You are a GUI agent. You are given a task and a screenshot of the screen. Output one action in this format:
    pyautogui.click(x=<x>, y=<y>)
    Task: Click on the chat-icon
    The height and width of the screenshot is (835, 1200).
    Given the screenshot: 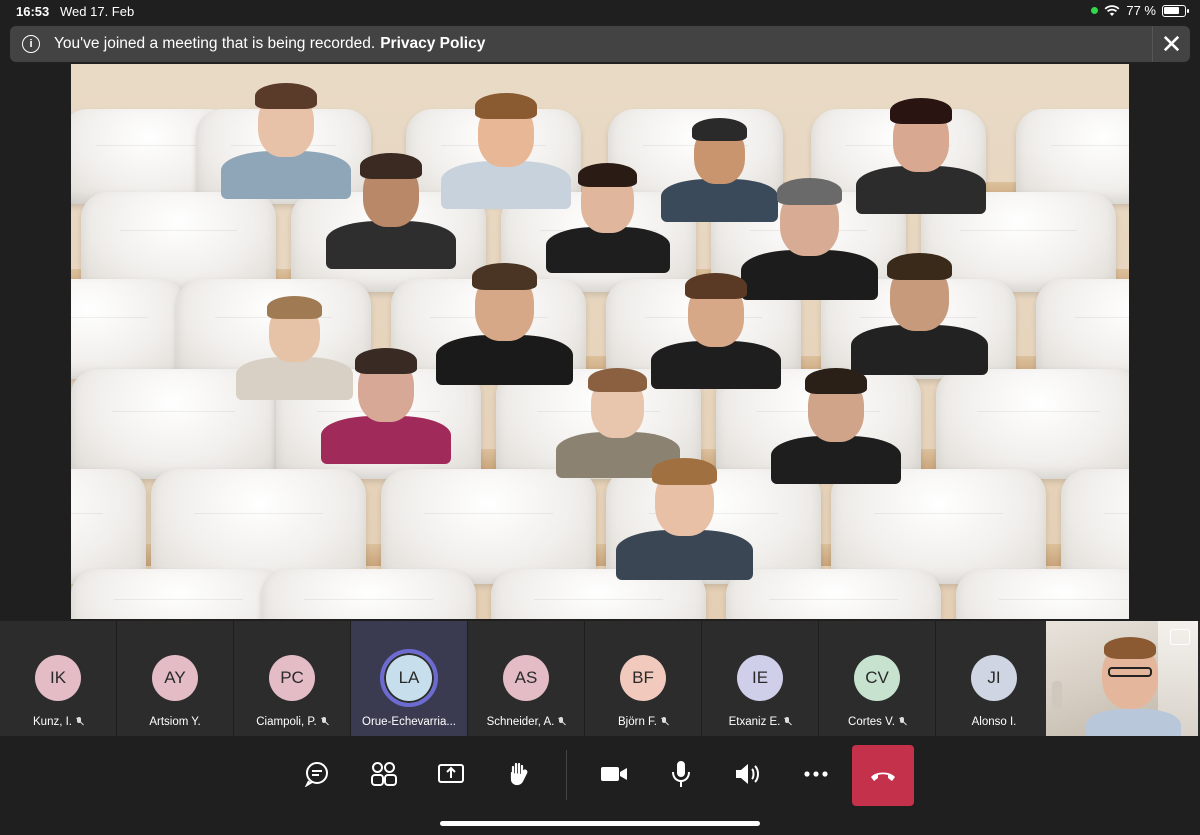 What is the action you would take?
    pyautogui.click(x=317, y=774)
    